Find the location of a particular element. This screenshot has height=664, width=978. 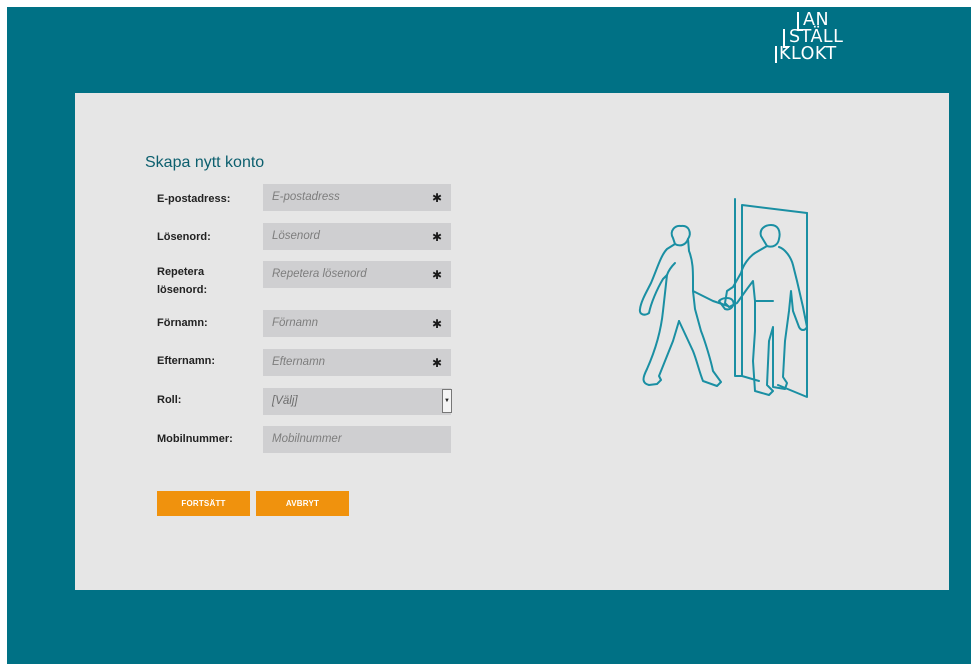

lastname-field: Efternamn ✱ is located at coordinates (357, 362).